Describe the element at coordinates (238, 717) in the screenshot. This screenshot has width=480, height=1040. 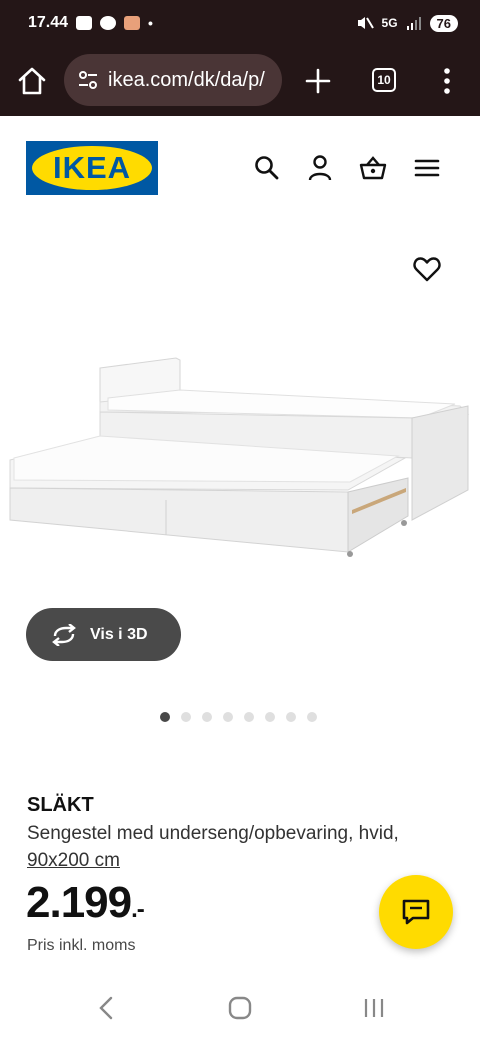
I see `image-carousel-dots` at that location.